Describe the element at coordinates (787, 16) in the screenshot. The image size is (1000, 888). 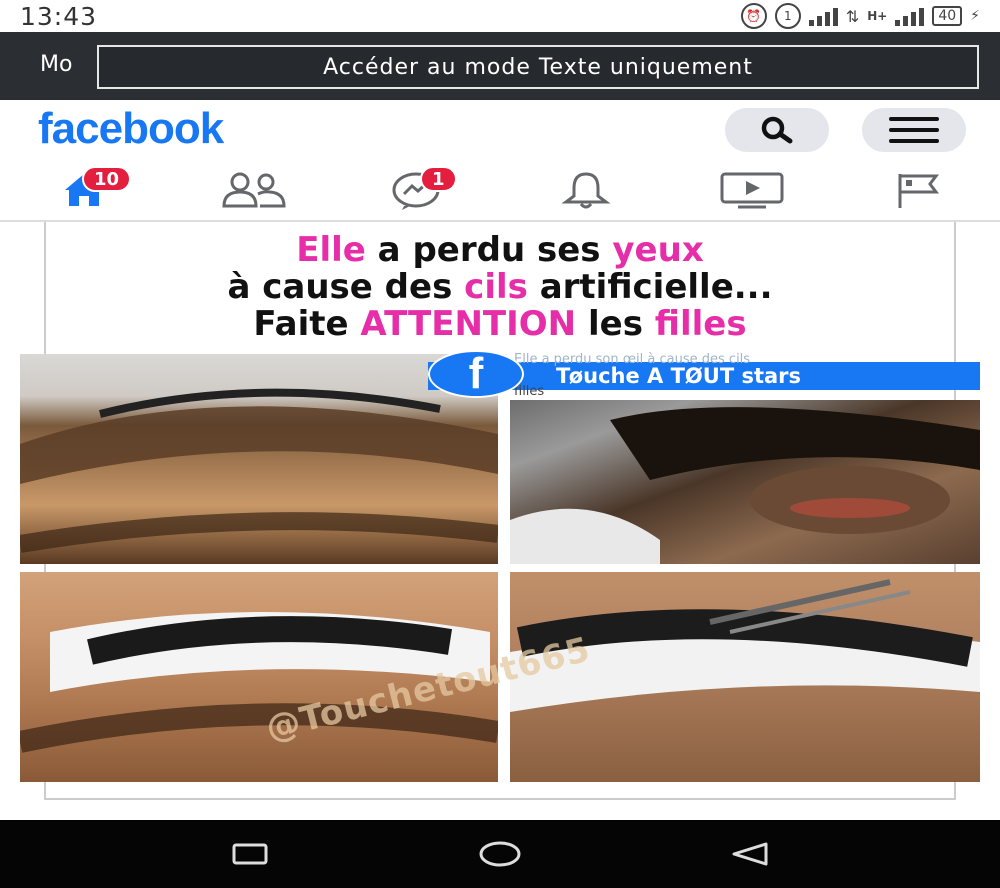
I see `sim-icon: 1` at that location.